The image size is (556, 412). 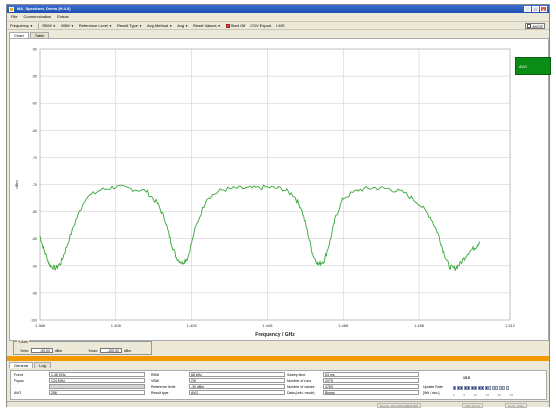 I want to click on update-rate-value: 15.5, so click(x=466, y=378).